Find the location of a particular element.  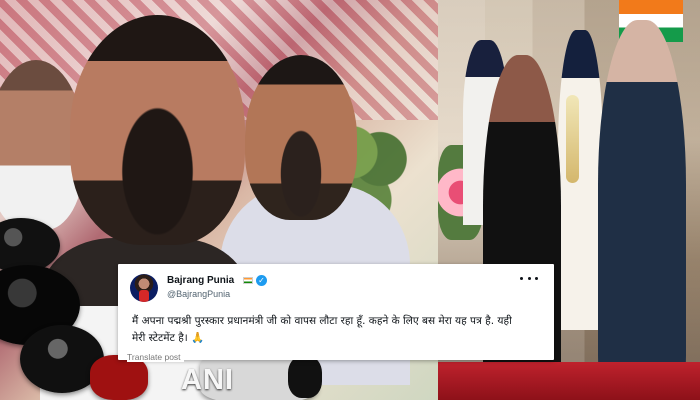

tweet-display-name: Bajrang Punia is located at coordinates (200, 281).